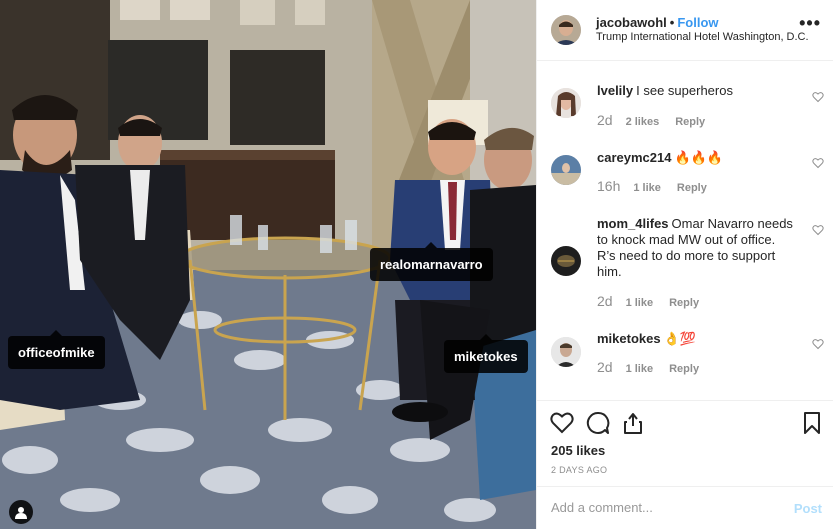 This screenshot has width=833, height=529. I want to click on author-line: jacobawohl • Follow, so click(657, 22).